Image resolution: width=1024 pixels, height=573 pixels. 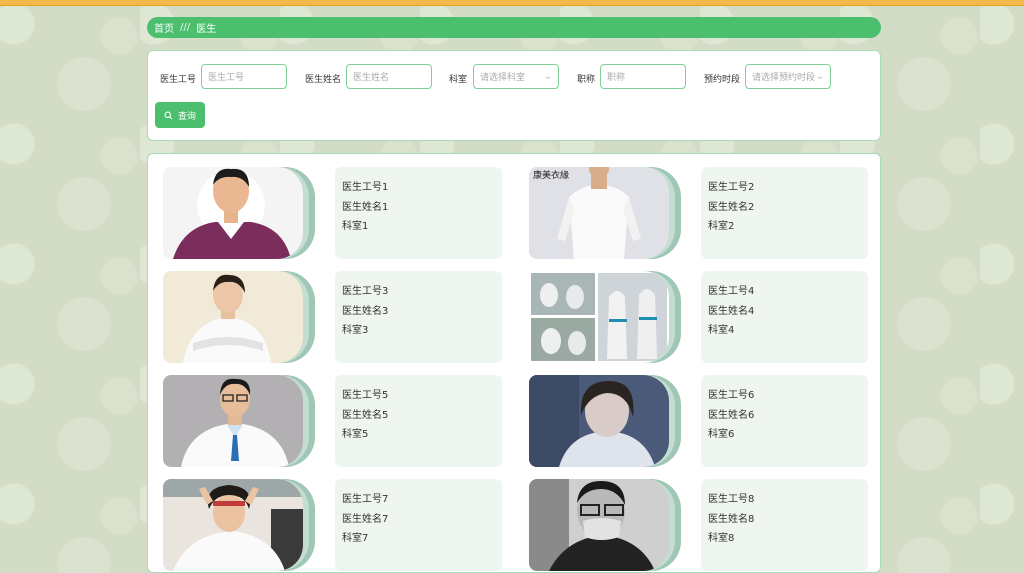 What do you see at coordinates (365, 291) in the screenshot?
I see `doctor-id: 医生工号3` at bounding box center [365, 291].